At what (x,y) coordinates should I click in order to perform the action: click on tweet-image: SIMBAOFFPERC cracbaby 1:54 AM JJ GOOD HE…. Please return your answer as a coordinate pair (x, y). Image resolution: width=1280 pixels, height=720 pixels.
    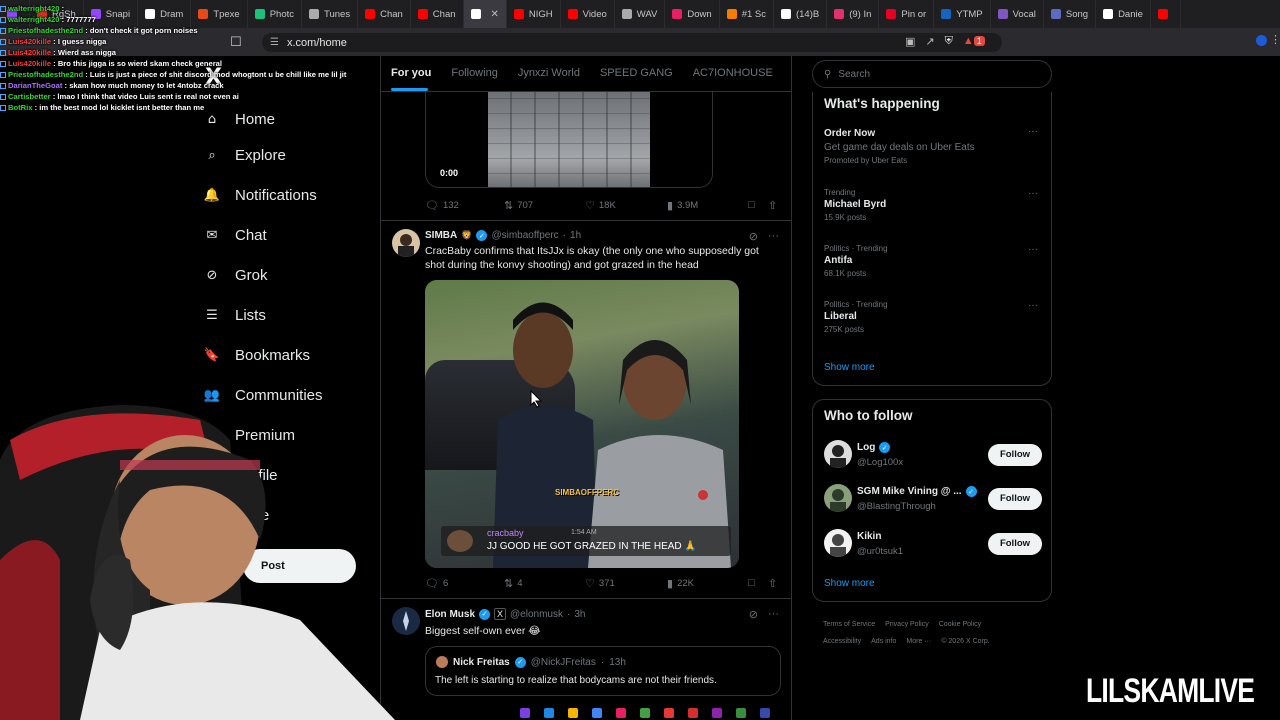
    Looking at the image, I should click on (582, 424).